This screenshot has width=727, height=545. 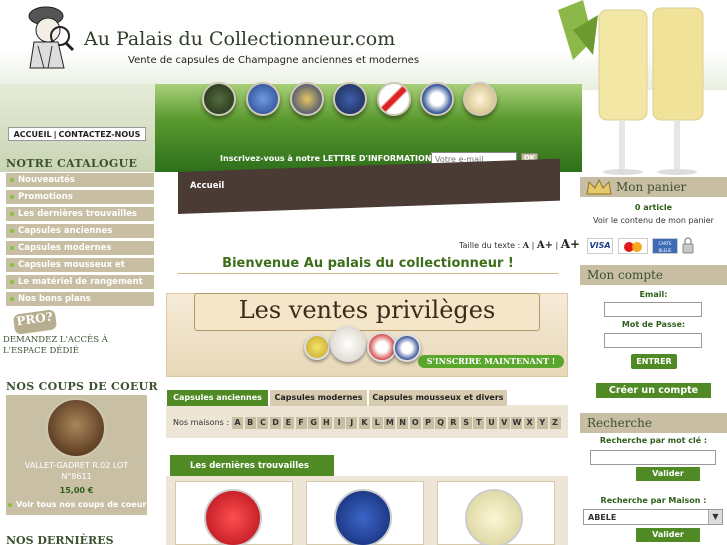 I want to click on recherche-title: Recherche, so click(x=619, y=423).